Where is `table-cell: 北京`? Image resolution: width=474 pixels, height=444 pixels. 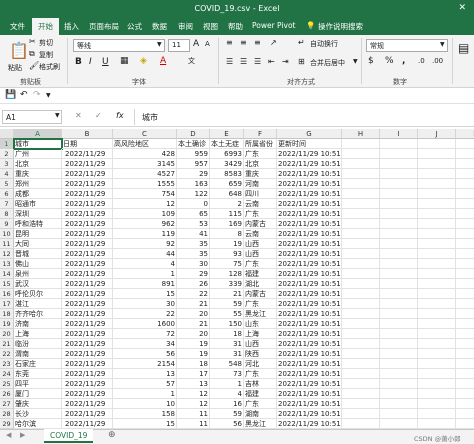
table-cell: 北京 is located at coordinates (260, 164).